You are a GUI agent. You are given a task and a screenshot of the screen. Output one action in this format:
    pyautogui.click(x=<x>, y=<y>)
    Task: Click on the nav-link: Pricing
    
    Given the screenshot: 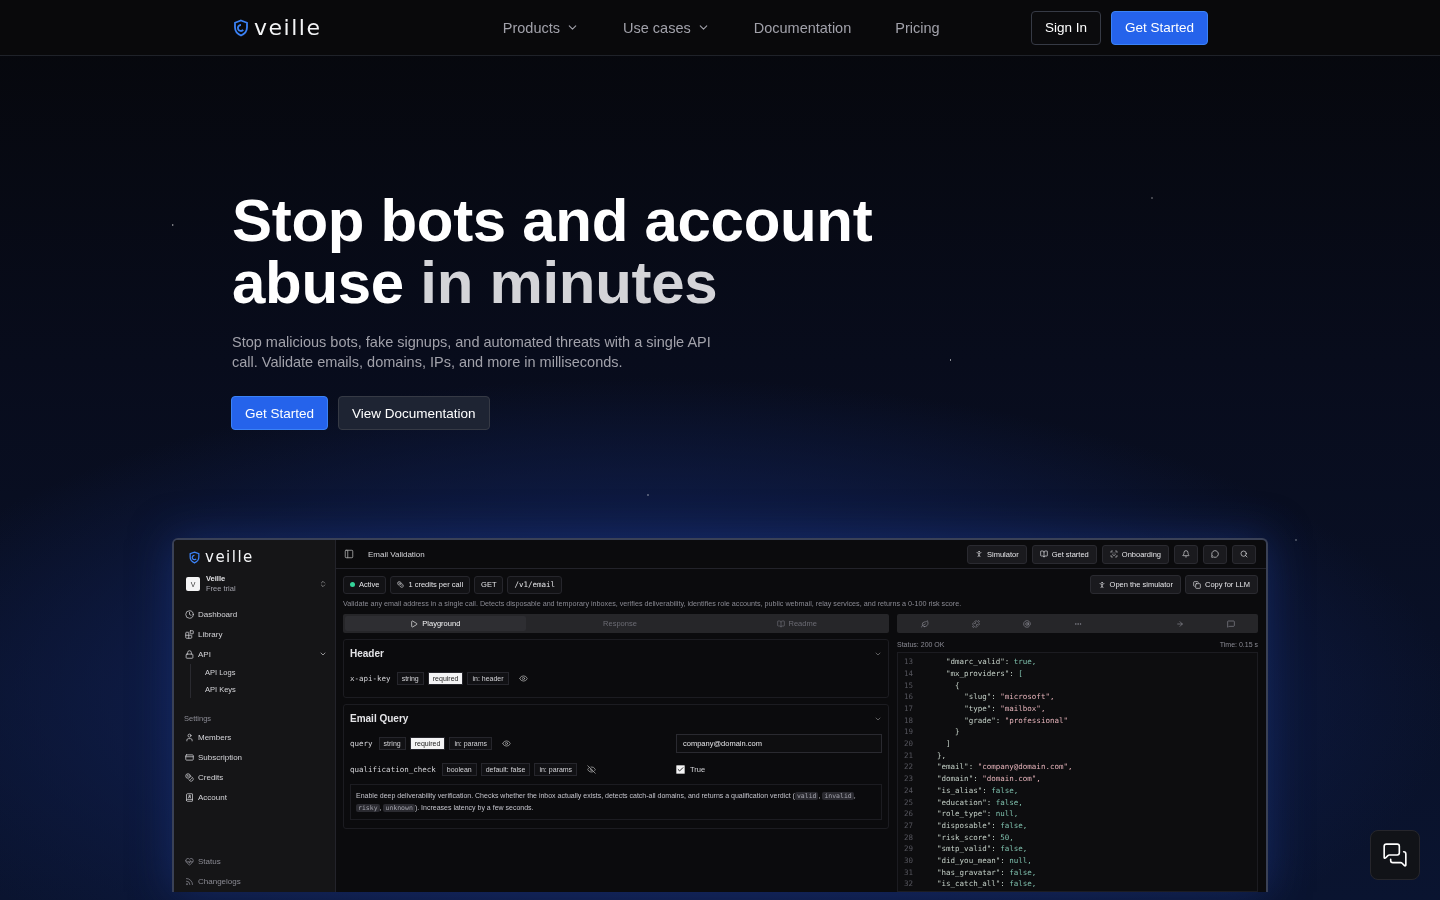 What is the action you would take?
    pyautogui.click(x=917, y=27)
    